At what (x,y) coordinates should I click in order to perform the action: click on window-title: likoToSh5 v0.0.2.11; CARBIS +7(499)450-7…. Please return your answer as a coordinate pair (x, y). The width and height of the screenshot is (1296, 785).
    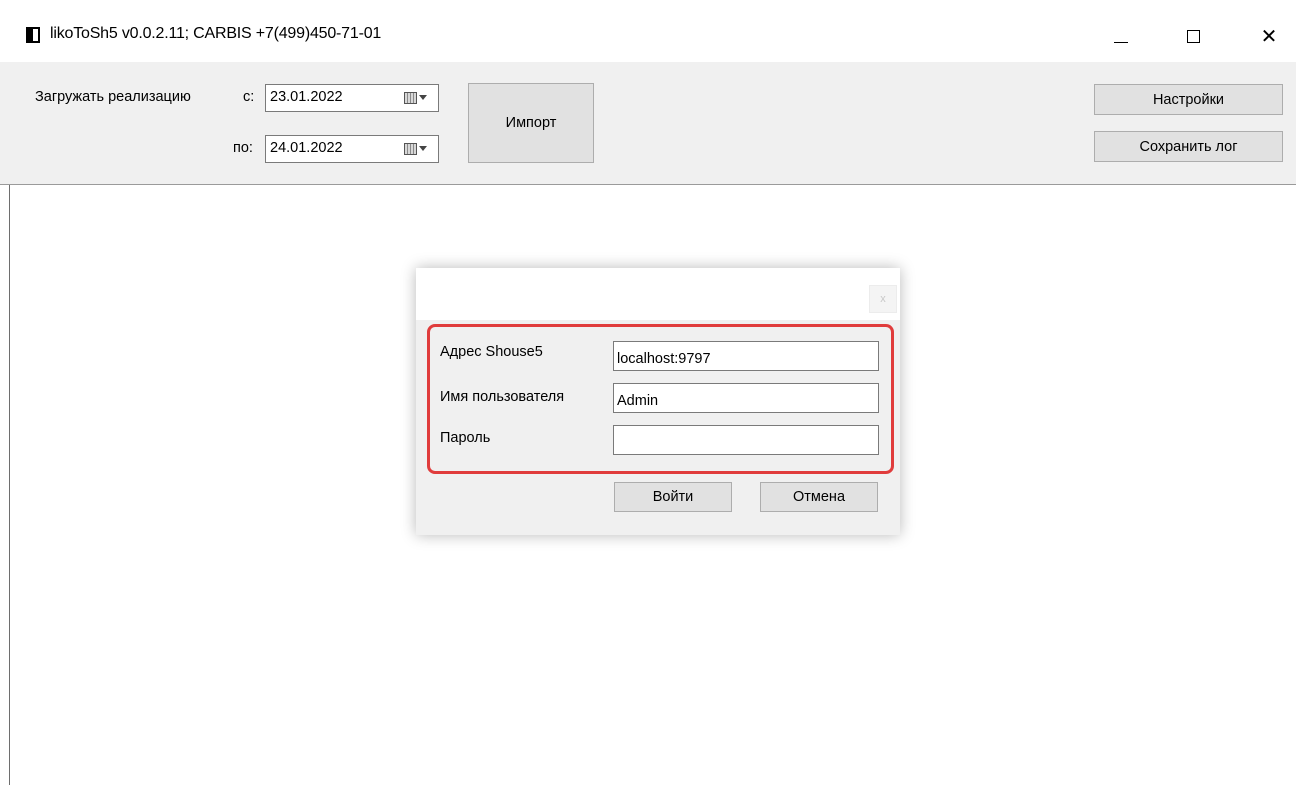
    Looking at the image, I should click on (216, 33).